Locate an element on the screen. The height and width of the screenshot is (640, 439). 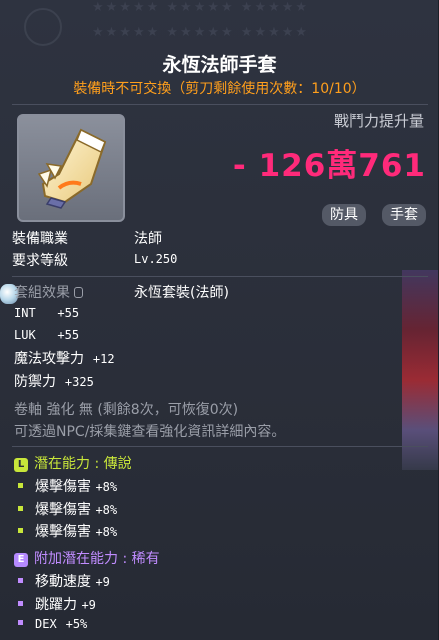
power-change-value: - 126萬761 is located at coordinates (329, 166).